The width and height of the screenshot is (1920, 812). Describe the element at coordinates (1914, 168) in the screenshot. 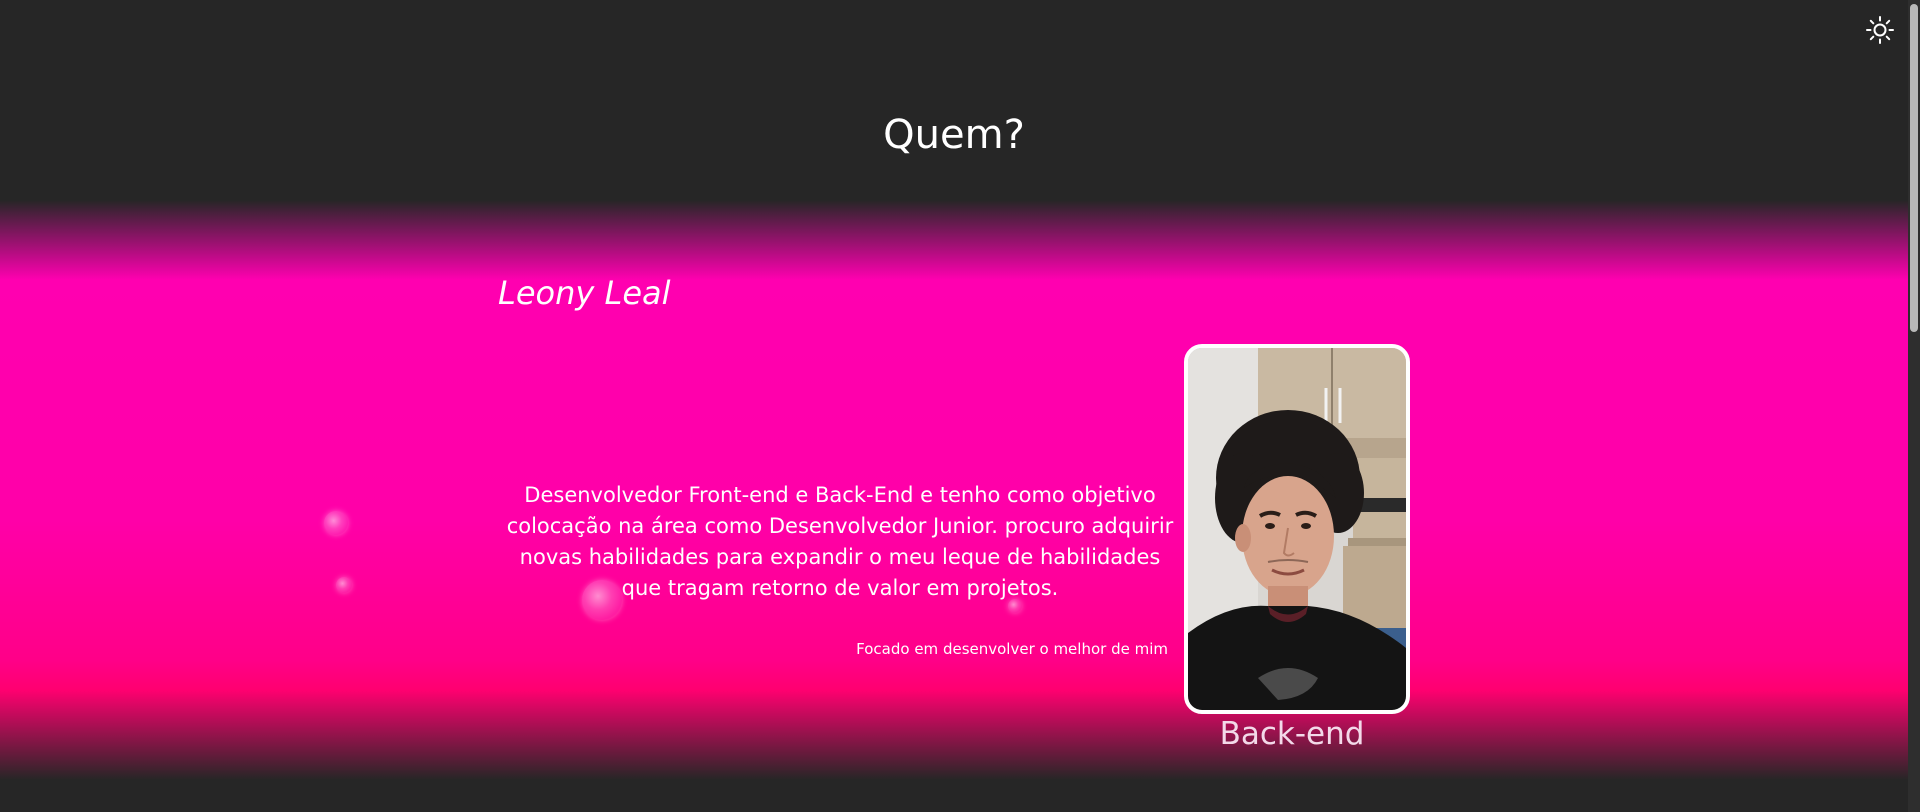

I see `scrollbar-thumb` at that location.